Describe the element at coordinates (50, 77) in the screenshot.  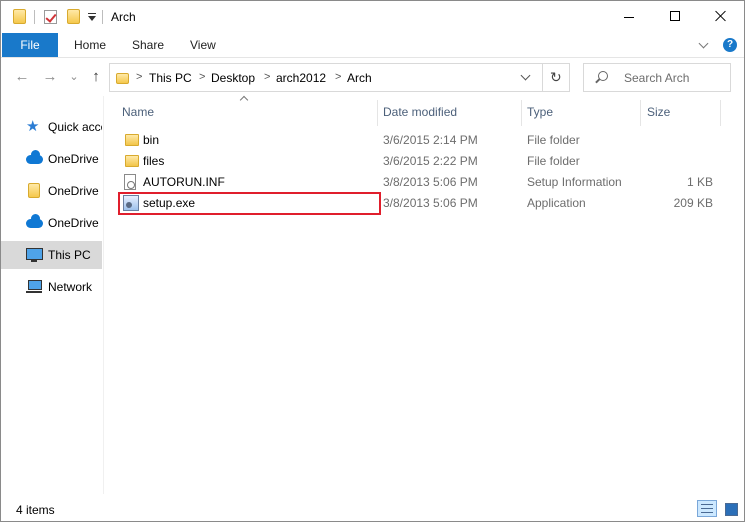
I see `forward-icon: →` at that location.